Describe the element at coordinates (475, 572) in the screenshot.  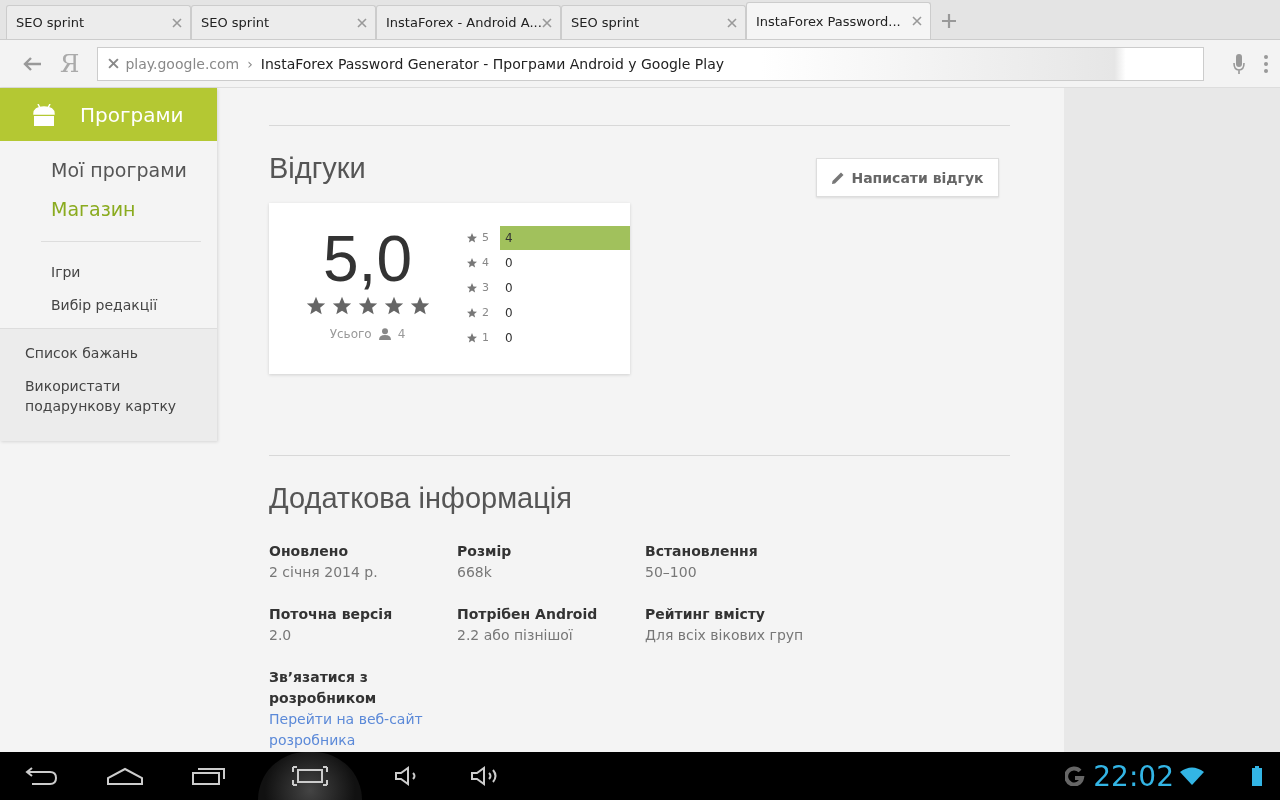
I see `info-value: 668k` at that location.